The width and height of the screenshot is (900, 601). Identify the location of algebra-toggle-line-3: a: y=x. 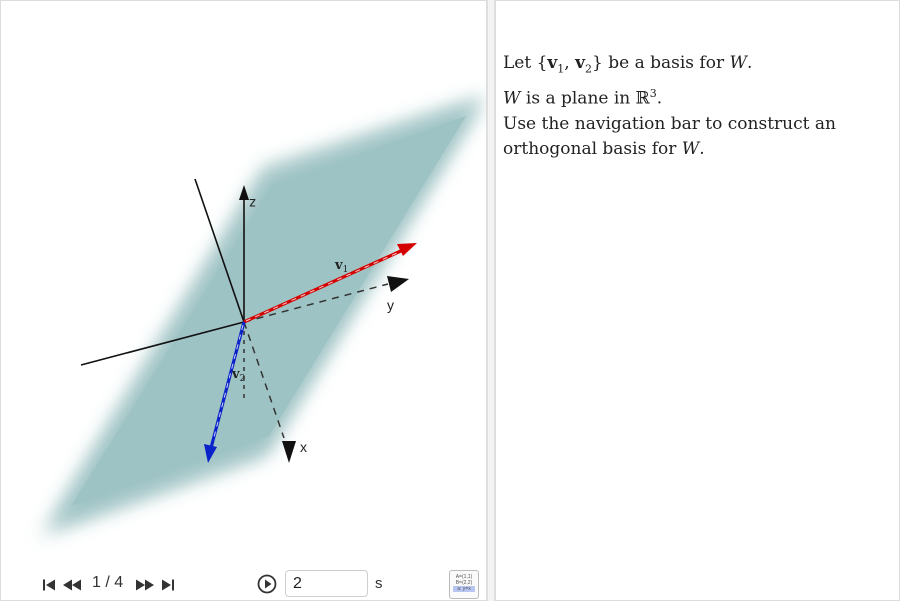
(464, 589).